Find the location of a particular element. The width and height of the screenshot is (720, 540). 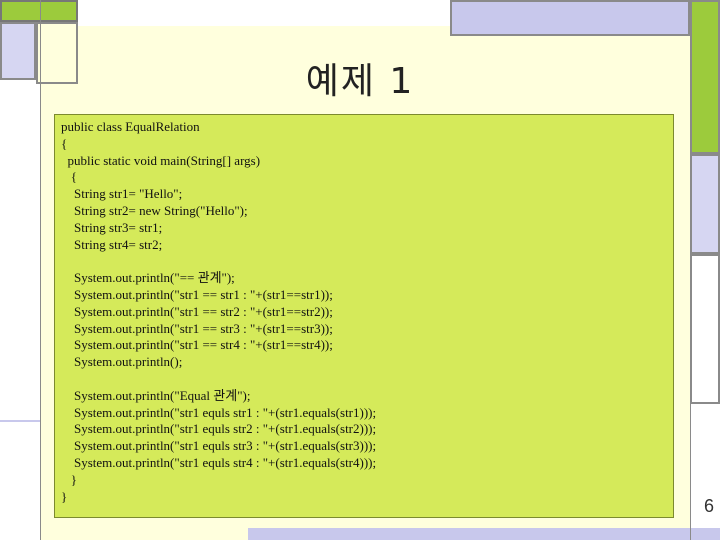

code-line: System.out.println("== 관계"); is located at coordinates (148, 278).